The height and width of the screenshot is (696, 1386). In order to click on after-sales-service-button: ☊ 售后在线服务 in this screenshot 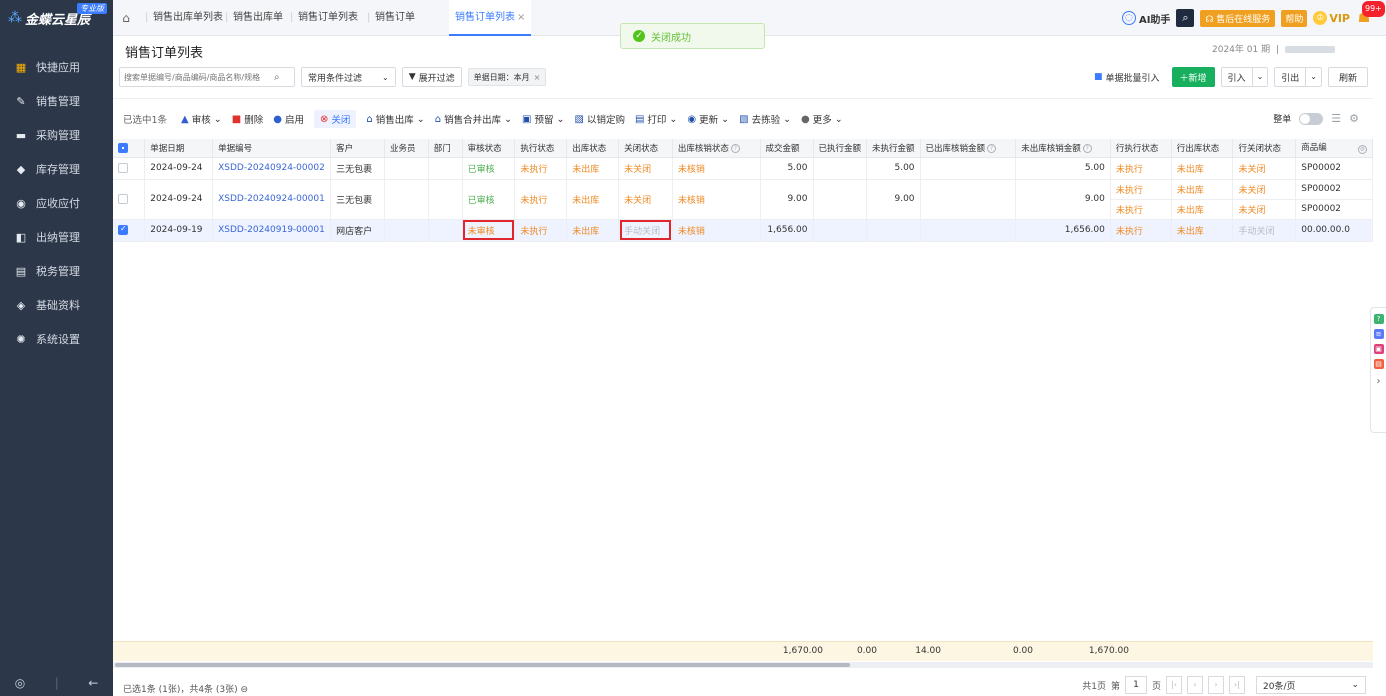, I will do `click(1238, 18)`.